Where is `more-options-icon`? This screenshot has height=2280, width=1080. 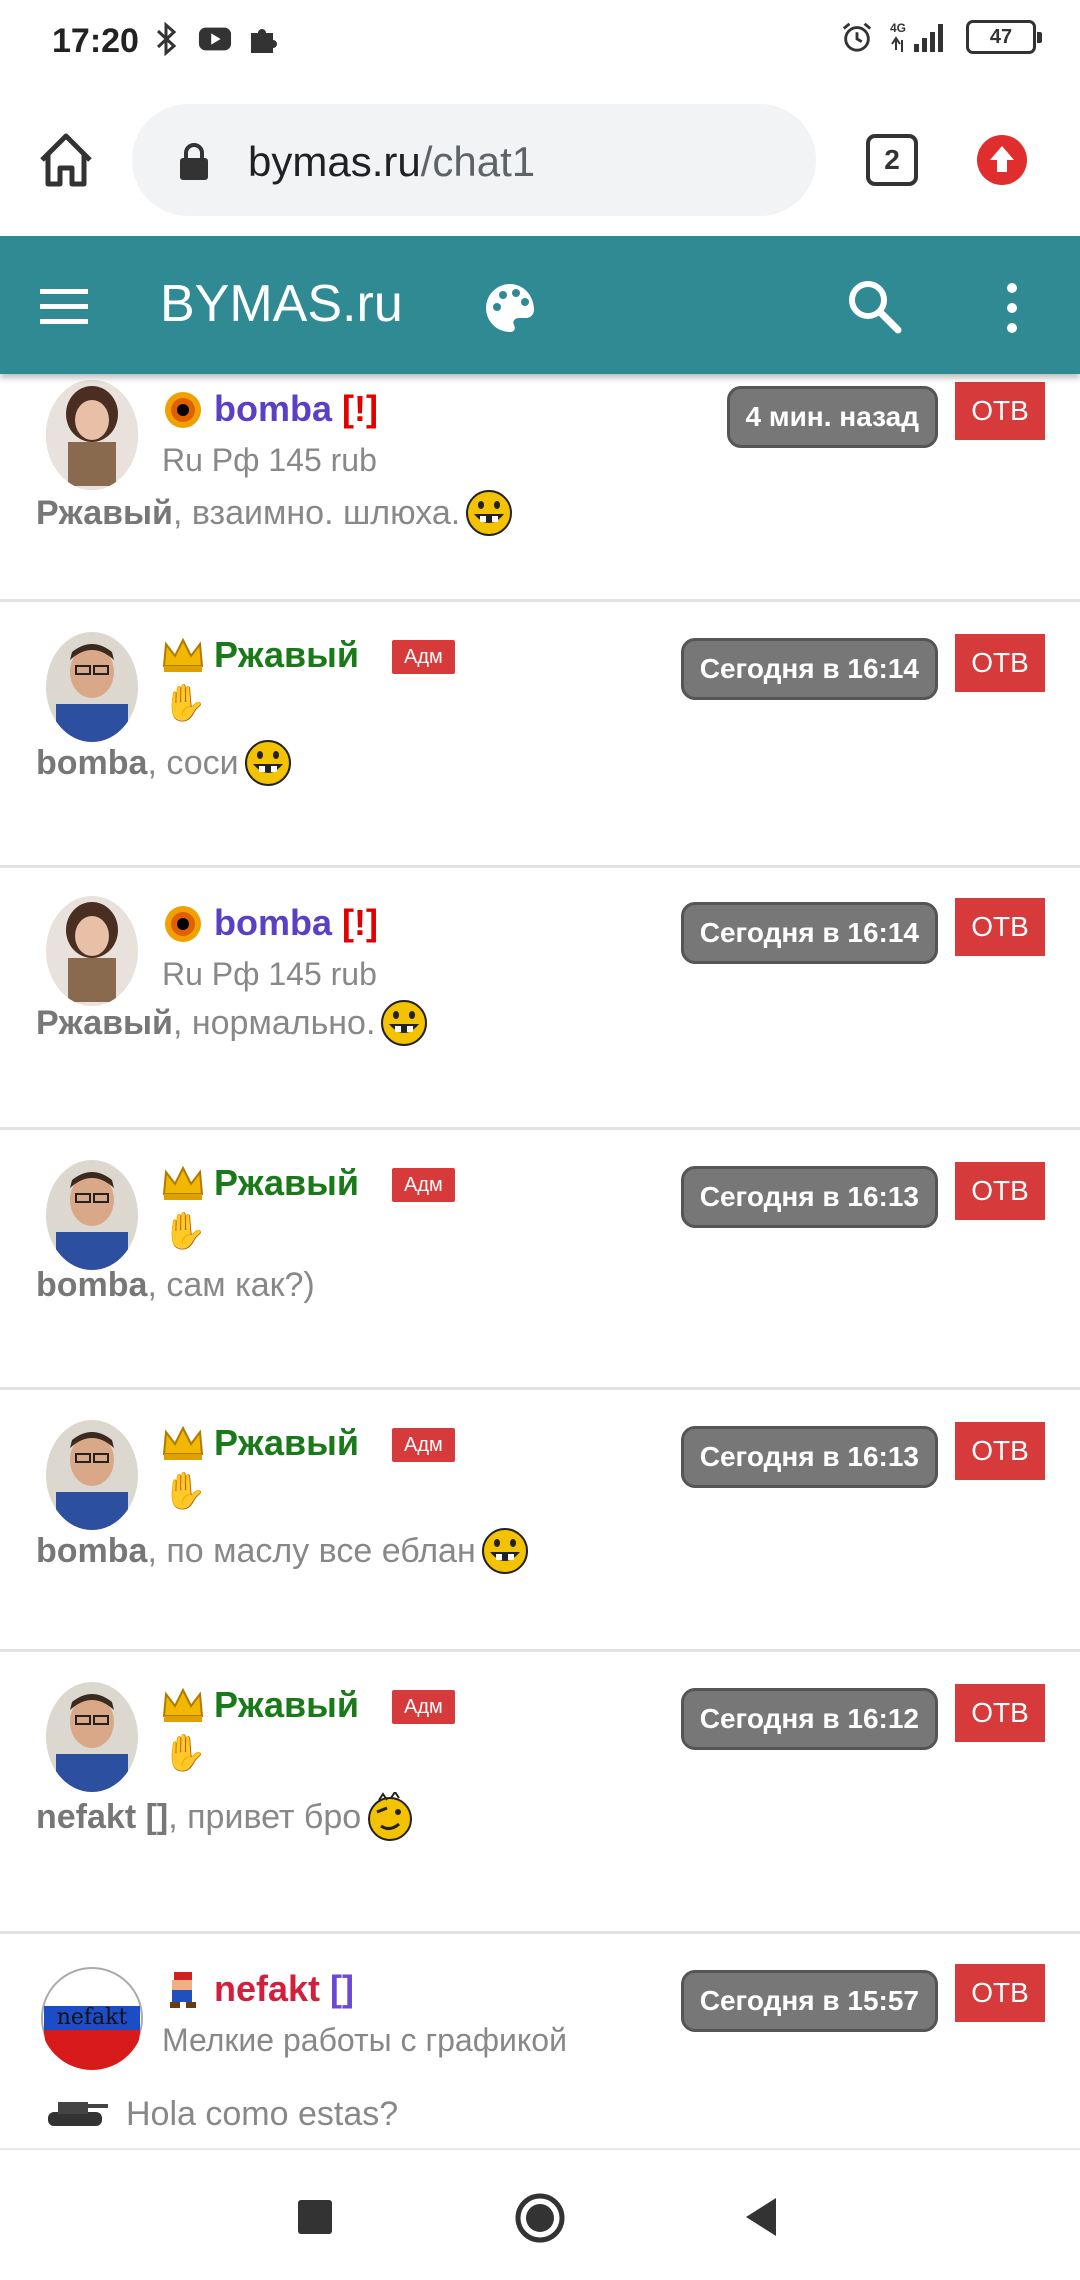 more-options-icon is located at coordinates (1012, 308).